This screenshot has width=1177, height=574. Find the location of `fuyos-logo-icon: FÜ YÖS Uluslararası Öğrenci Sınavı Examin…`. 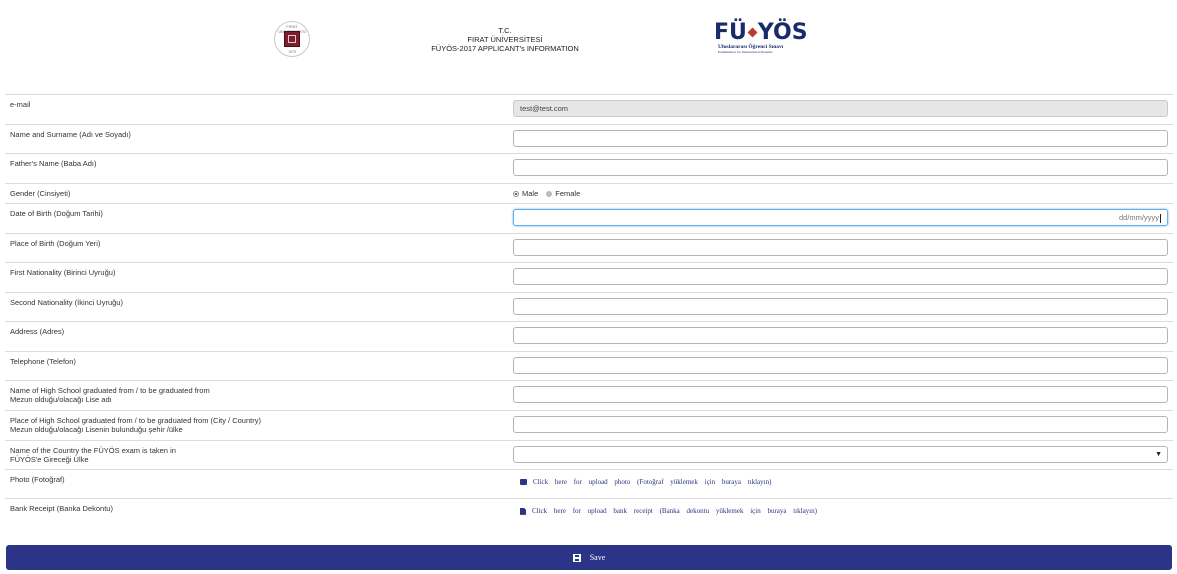

fuyos-logo-icon: FÜ YÖS Uluslararası Öğrenci Sınavı Examin… is located at coordinates (769, 42).